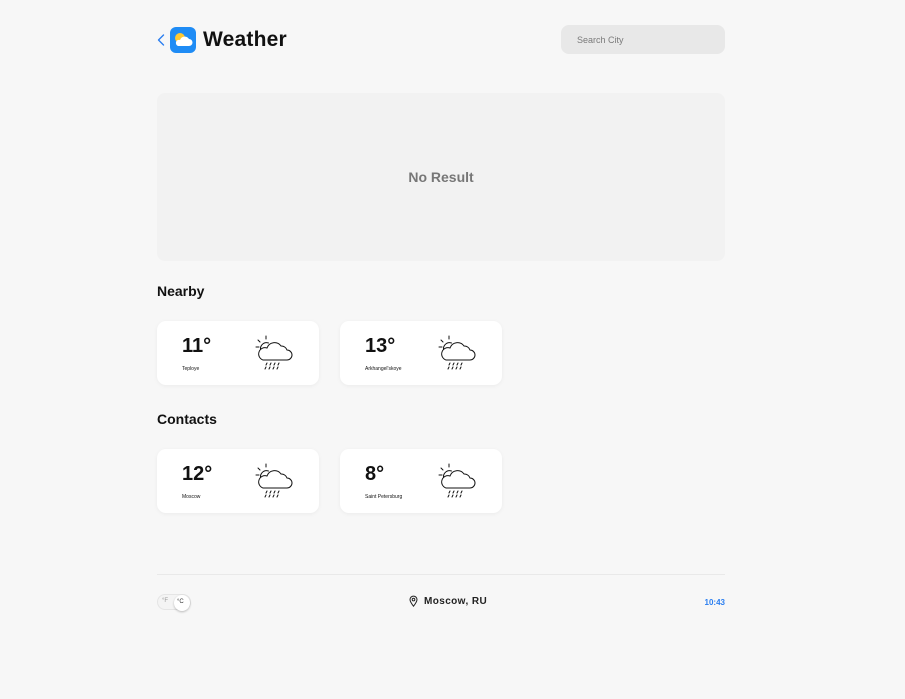 The width and height of the screenshot is (905, 699). What do you see at coordinates (384, 497) in the screenshot?
I see `city-name: Saint Petersburg` at bounding box center [384, 497].